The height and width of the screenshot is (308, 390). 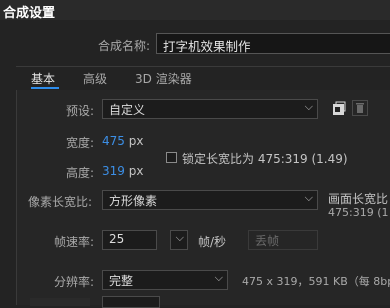 What do you see at coordinates (95, 78) in the screenshot?
I see `tab-advanced: 高级` at bounding box center [95, 78].